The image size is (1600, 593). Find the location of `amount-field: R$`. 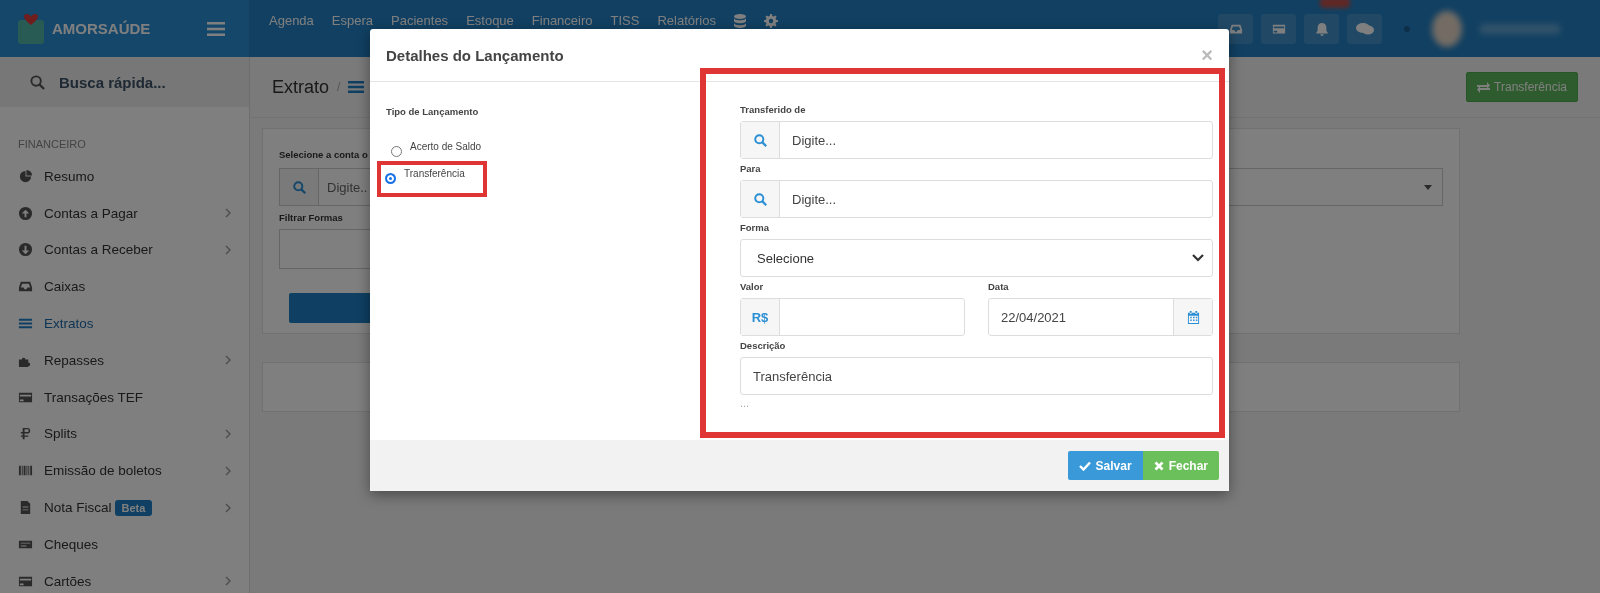

amount-field: R$ is located at coordinates (852, 317).